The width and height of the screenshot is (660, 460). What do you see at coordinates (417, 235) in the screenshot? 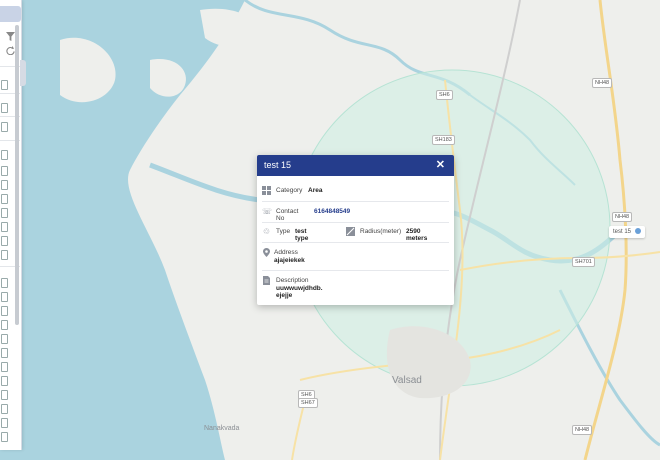
I see `radius-value: 2590 meters` at bounding box center [417, 235].